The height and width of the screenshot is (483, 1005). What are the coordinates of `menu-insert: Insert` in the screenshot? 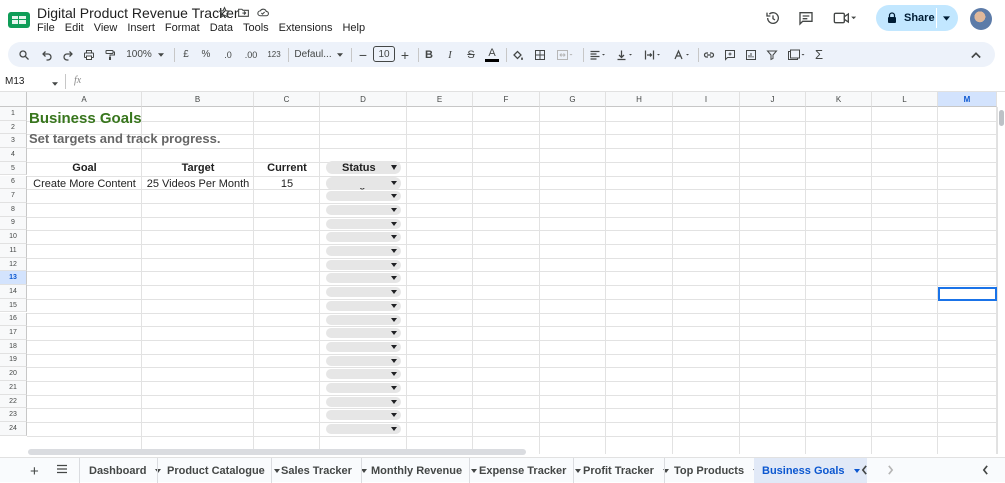 It's located at (141, 28).